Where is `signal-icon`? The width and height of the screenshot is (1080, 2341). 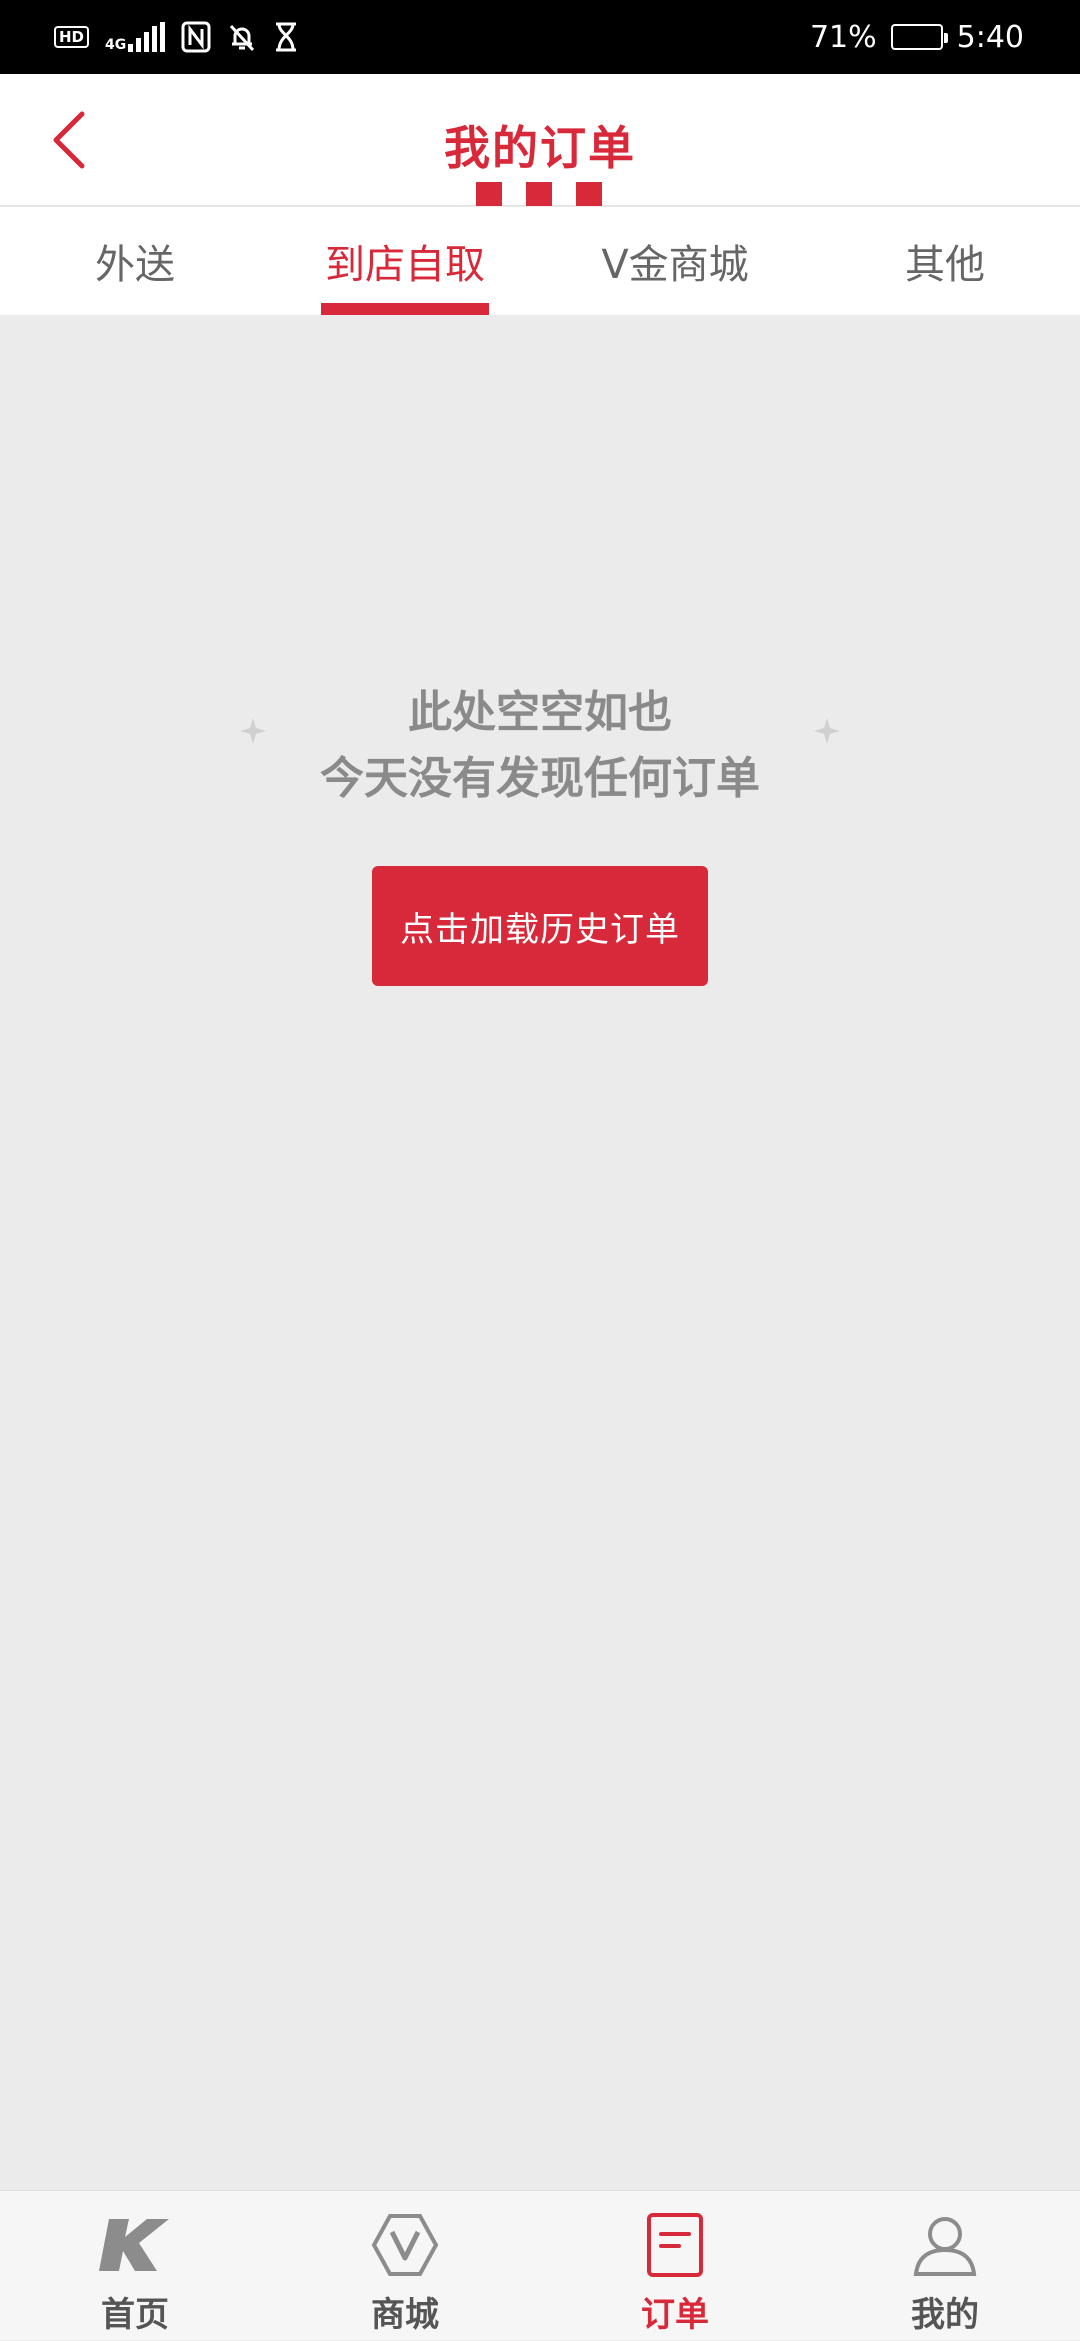
signal-icon is located at coordinates (147, 37).